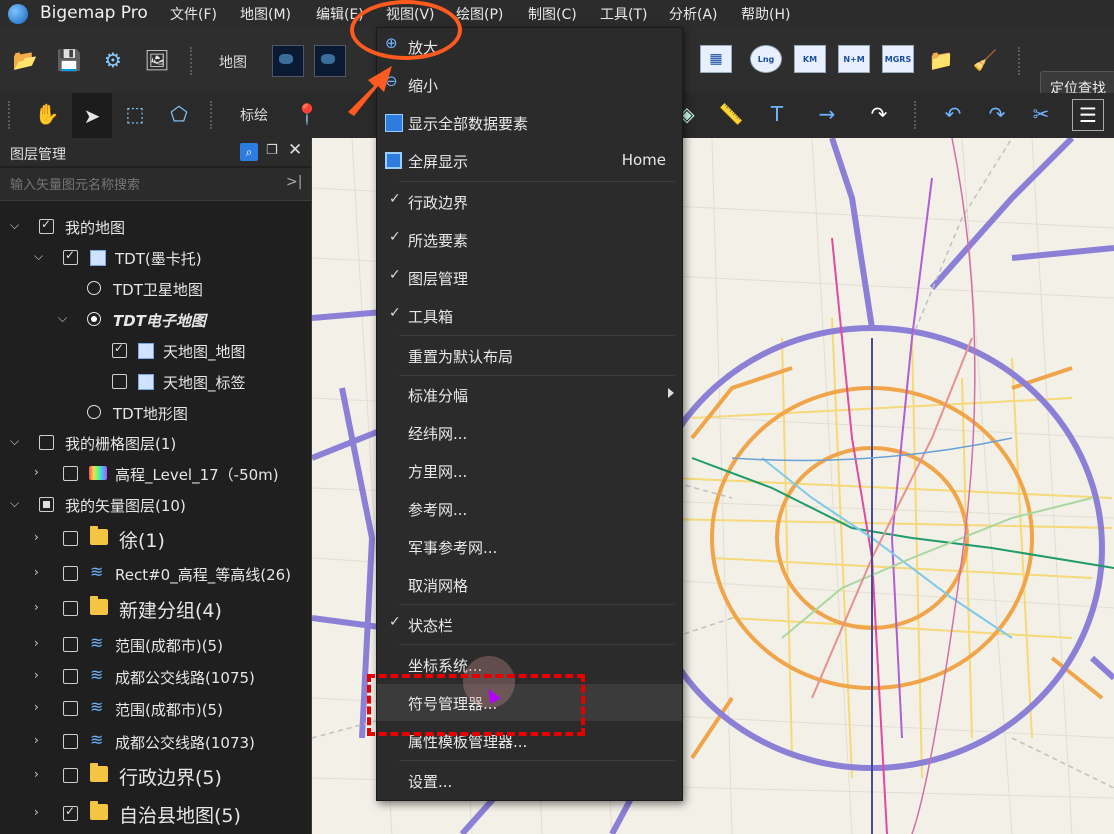 Image resolution: width=1114 pixels, height=834 pixels. Describe the element at coordinates (731, 114) in the screenshot. I see `ruler-icon: 📏` at that location.